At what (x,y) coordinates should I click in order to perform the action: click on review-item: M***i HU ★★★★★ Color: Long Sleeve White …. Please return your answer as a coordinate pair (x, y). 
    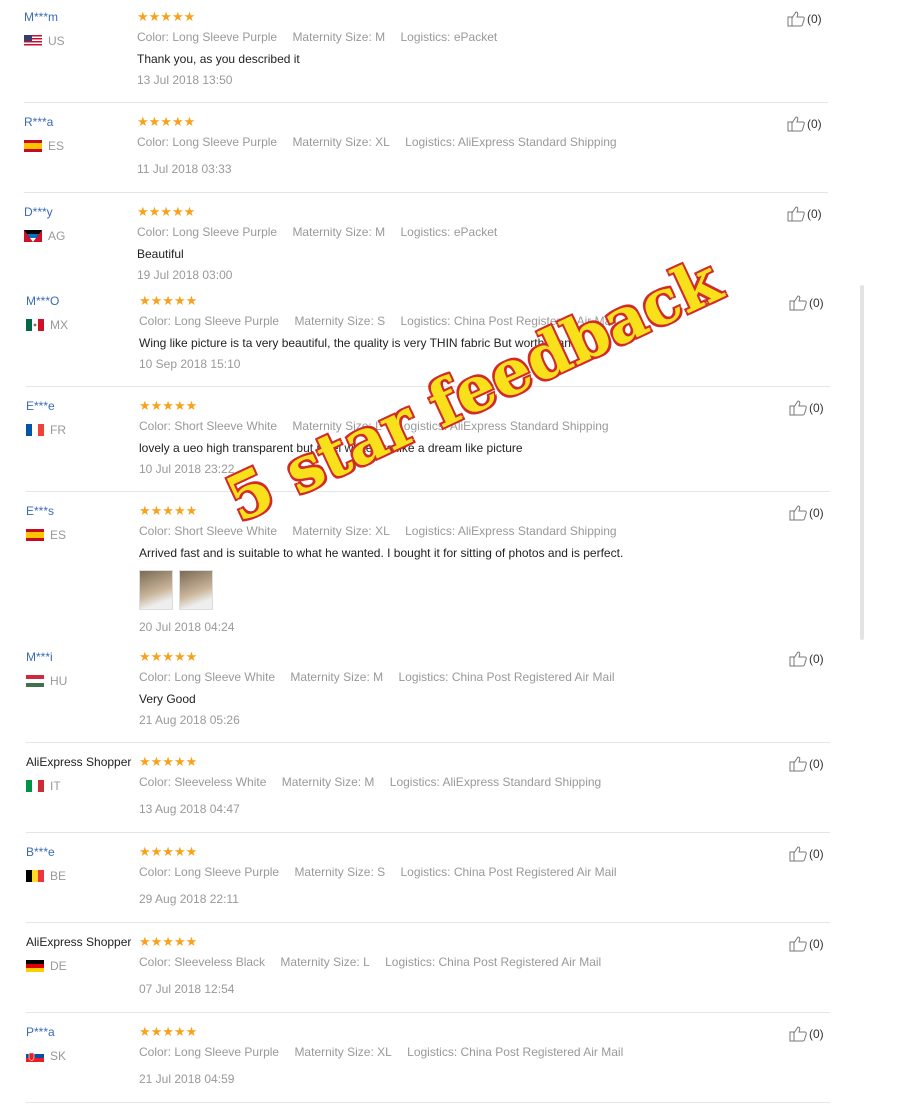
    Looking at the image, I should click on (420, 691).